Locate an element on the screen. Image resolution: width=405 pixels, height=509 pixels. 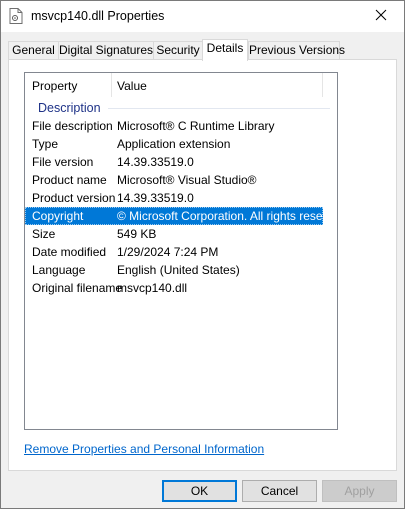
property-value: 1/29/2024 7:24 PM is located at coordinates (168, 252).